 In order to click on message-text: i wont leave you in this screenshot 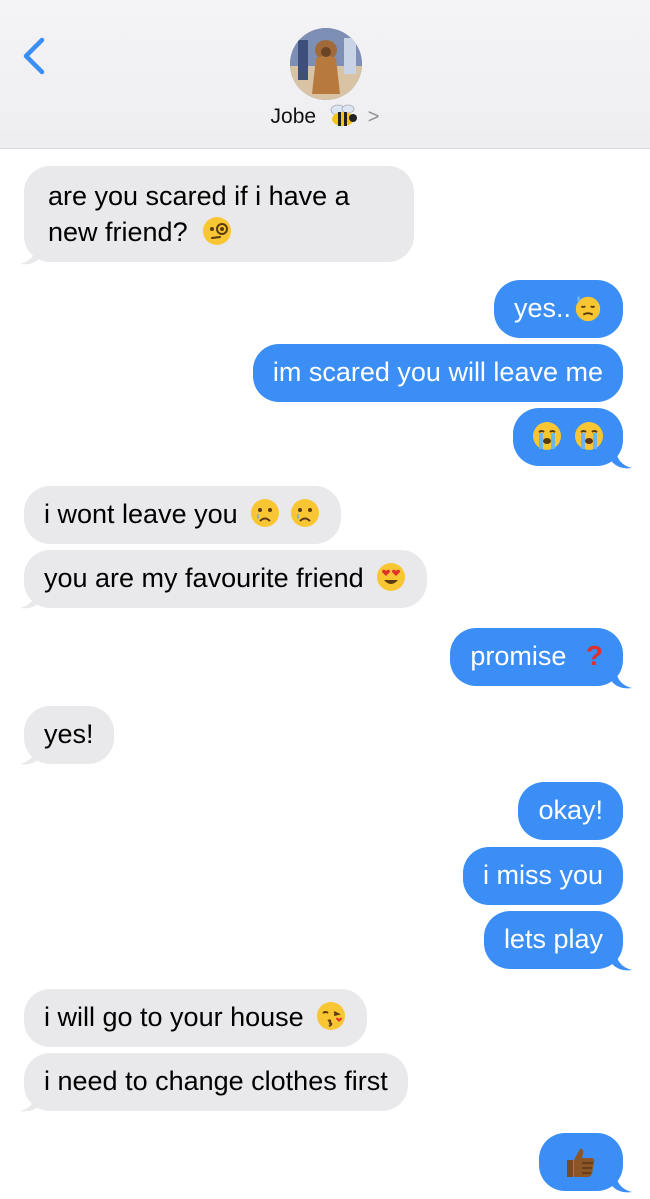, I will do `click(141, 514)`.